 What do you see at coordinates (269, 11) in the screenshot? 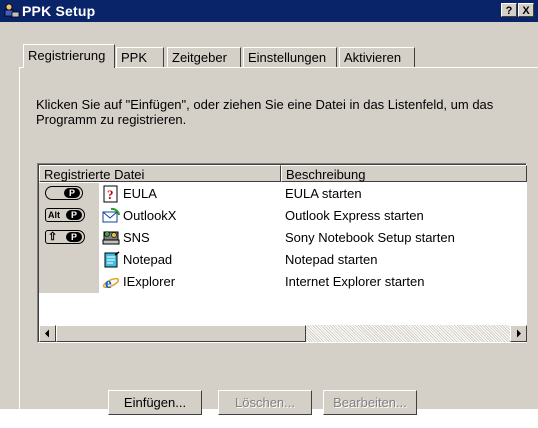
I see `title-bar: PPK Setup ? X` at bounding box center [269, 11].